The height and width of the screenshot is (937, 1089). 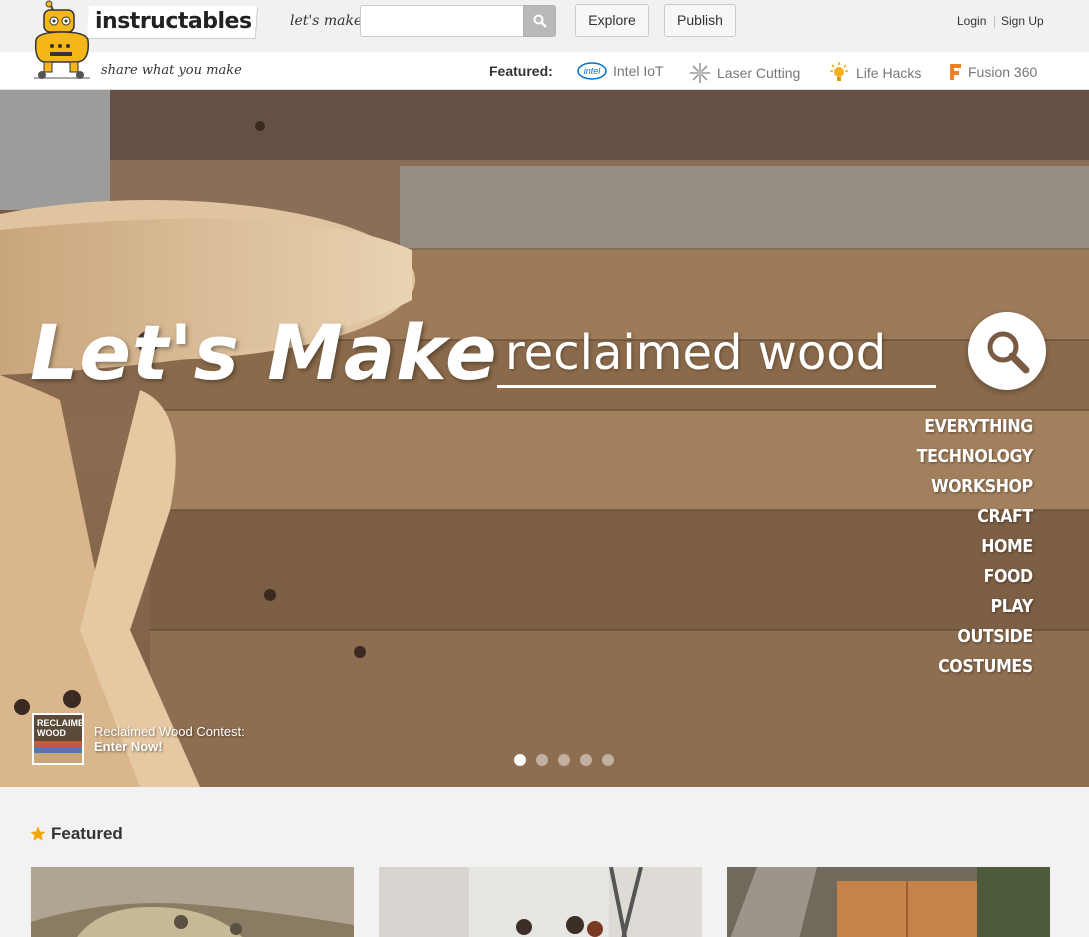 What do you see at coordinates (700, 73) in the screenshot?
I see `laser-icon` at bounding box center [700, 73].